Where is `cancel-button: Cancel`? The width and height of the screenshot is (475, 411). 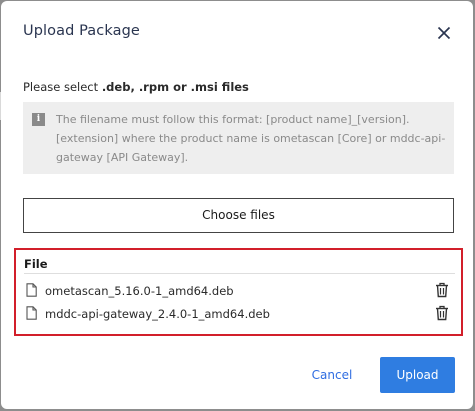 cancel-button: Cancel is located at coordinates (332, 375).